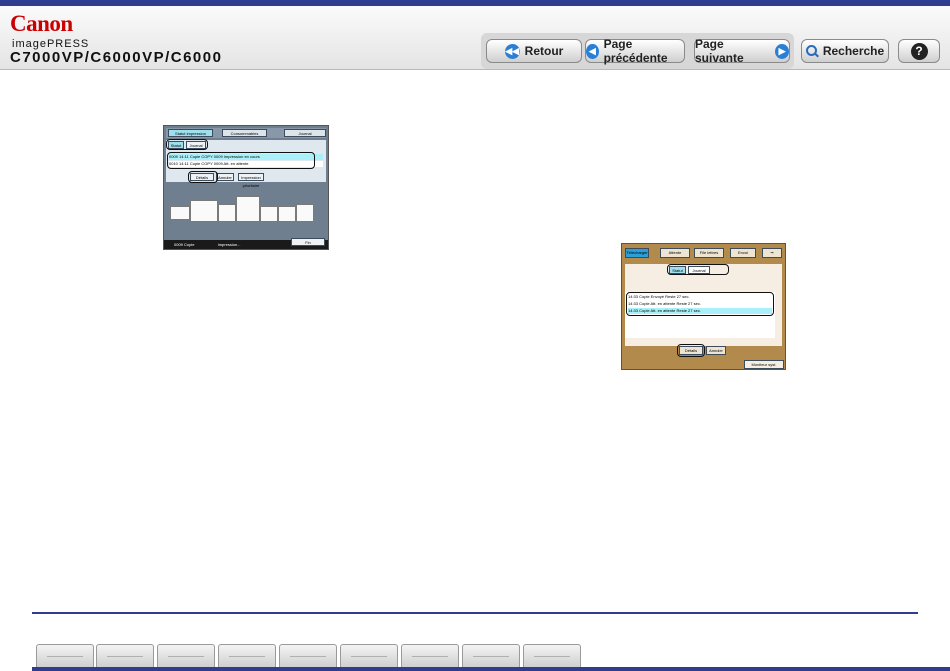  Describe the element at coordinates (811, 51) in the screenshot. I see `search-icon` at that location.